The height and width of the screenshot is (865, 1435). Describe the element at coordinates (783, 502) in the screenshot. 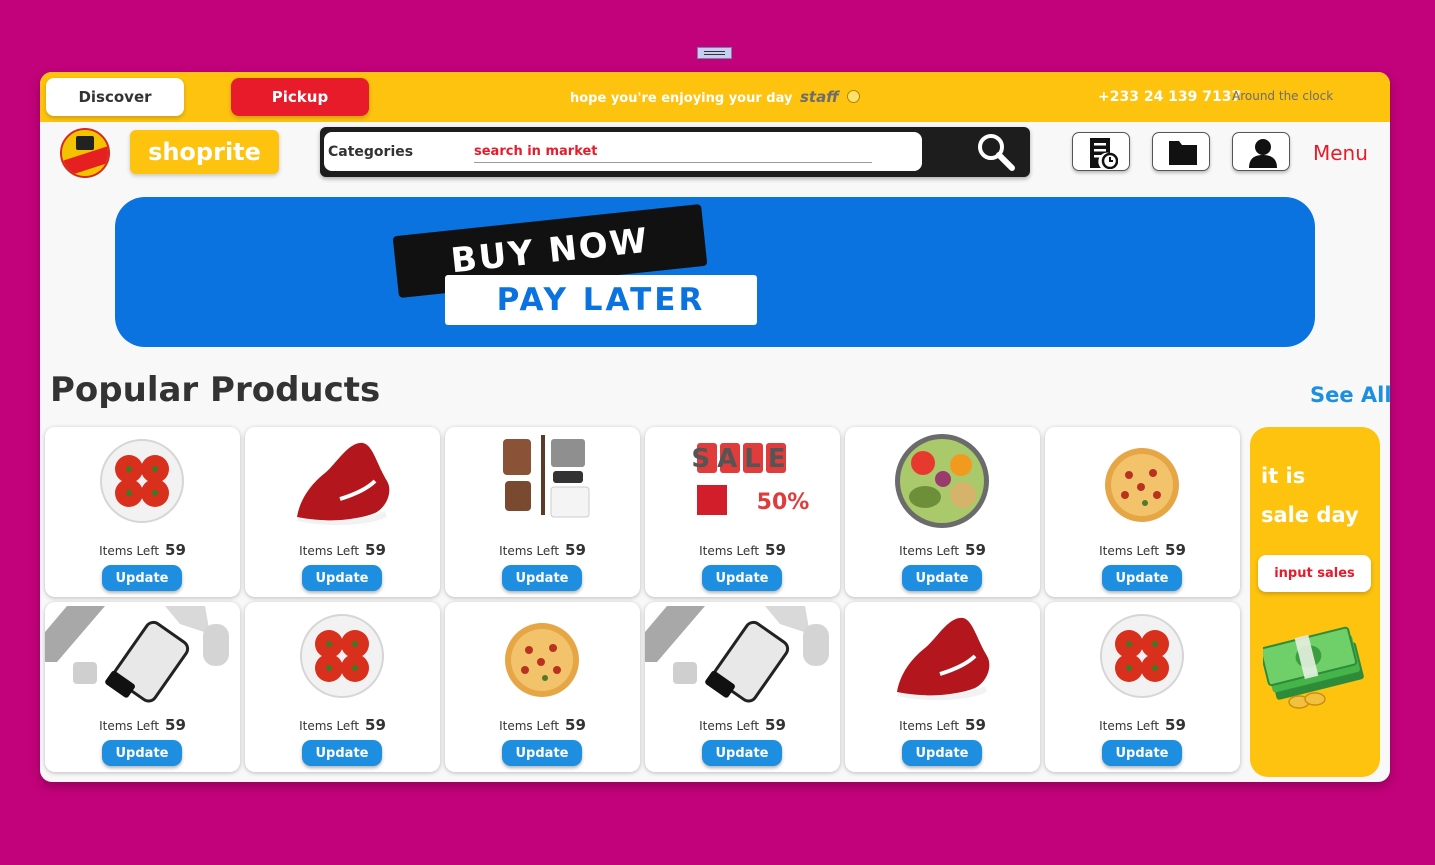

I see `svg-text: 50%` at that location.